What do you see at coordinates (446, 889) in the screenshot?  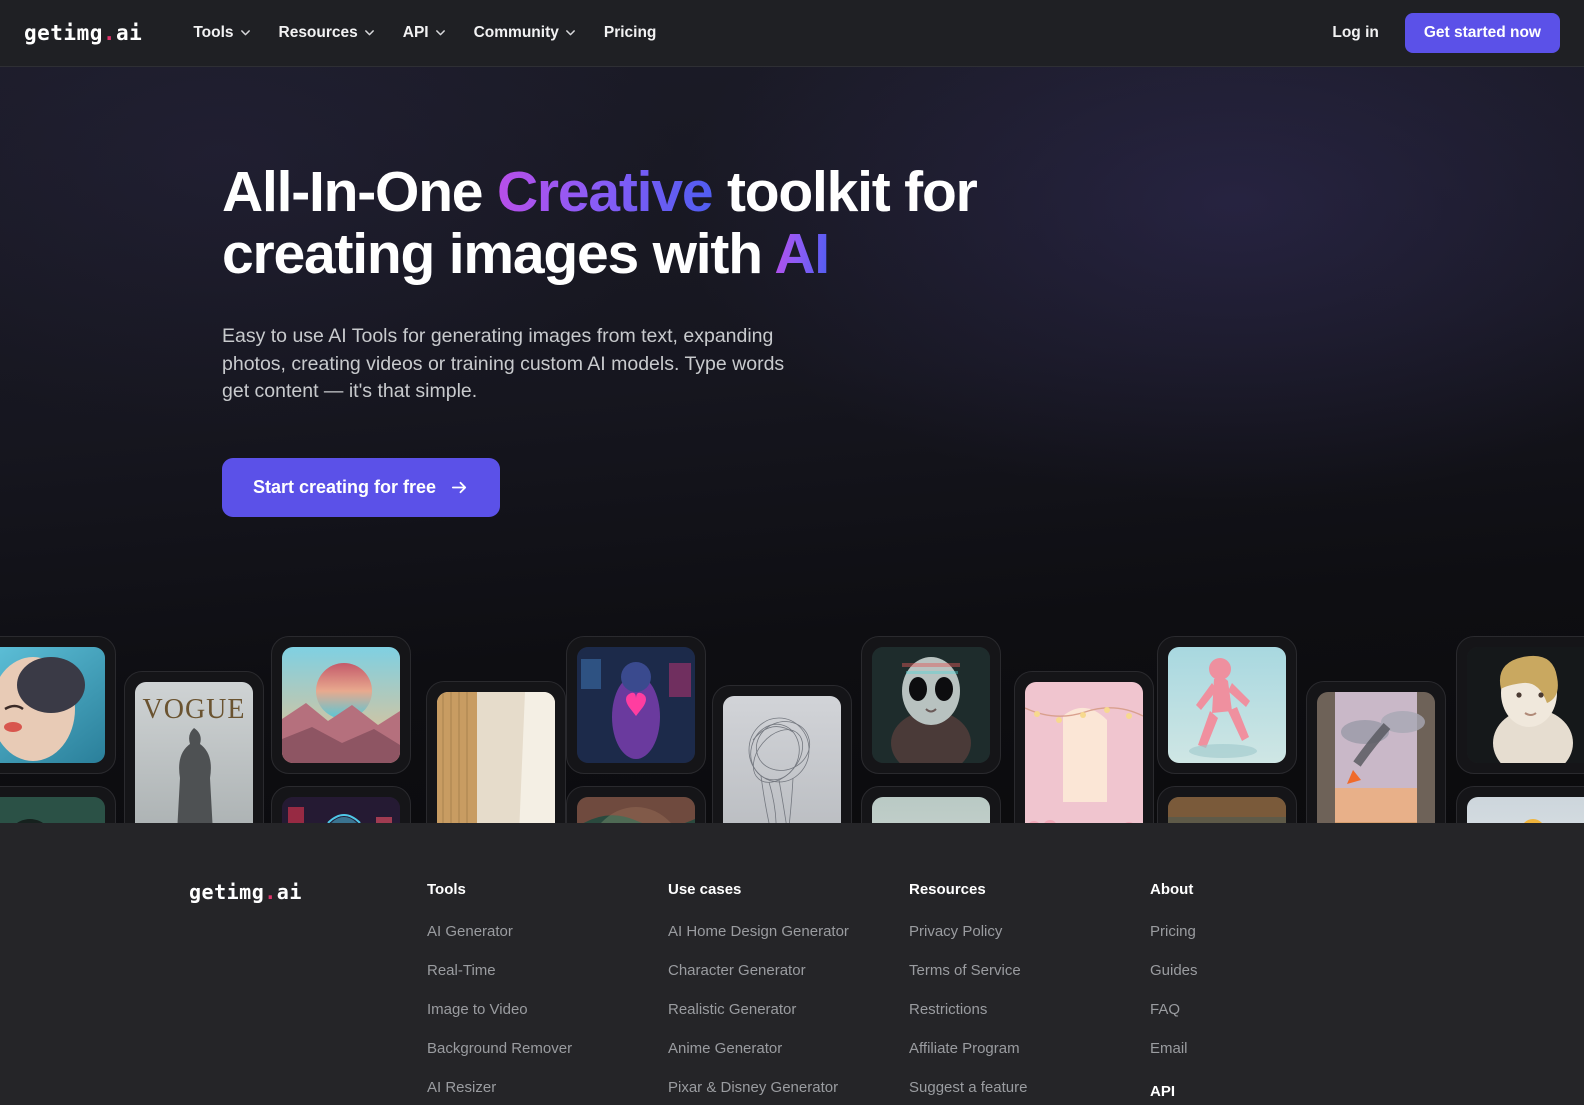 I see `footer-heading: Tools` at bounding box center [446, 889].